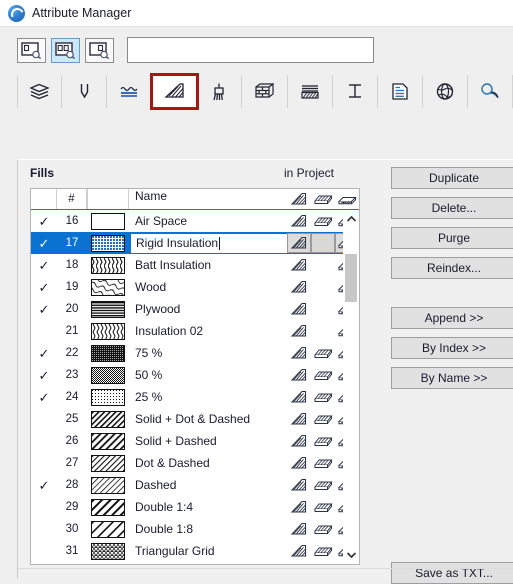 This screenshot has width=513, height=584. Describe the element at coordinates (351, 555) in the screenshot. I see `scroll-down-button` at that location.